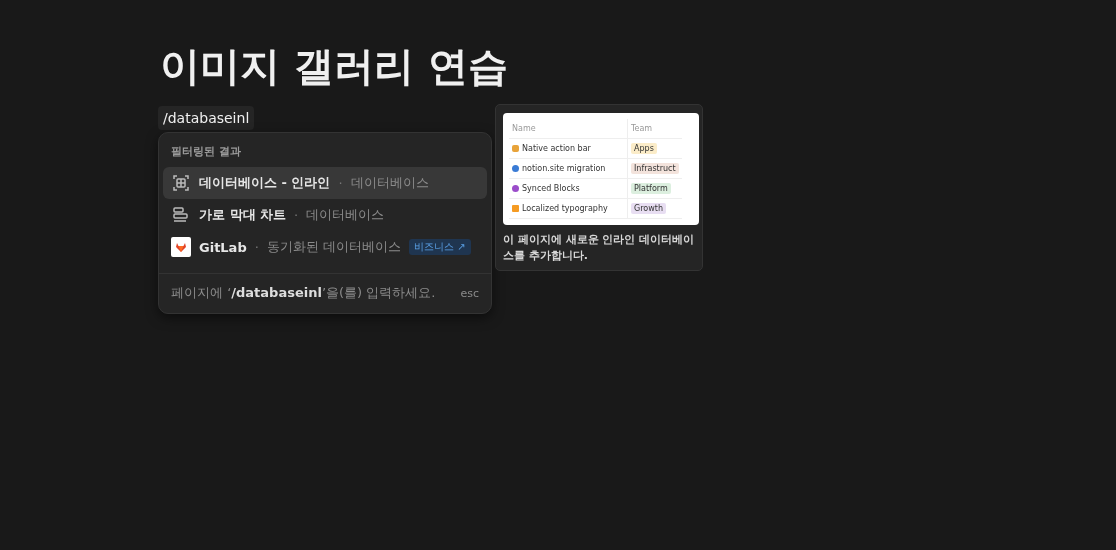 The width and height of the screenshot is (1116, 550). What do you see at coordinates (440, 247) in the screenshot?
I see `plan-badge: 비즈니스 ↗` at bounding box center [440, 247].